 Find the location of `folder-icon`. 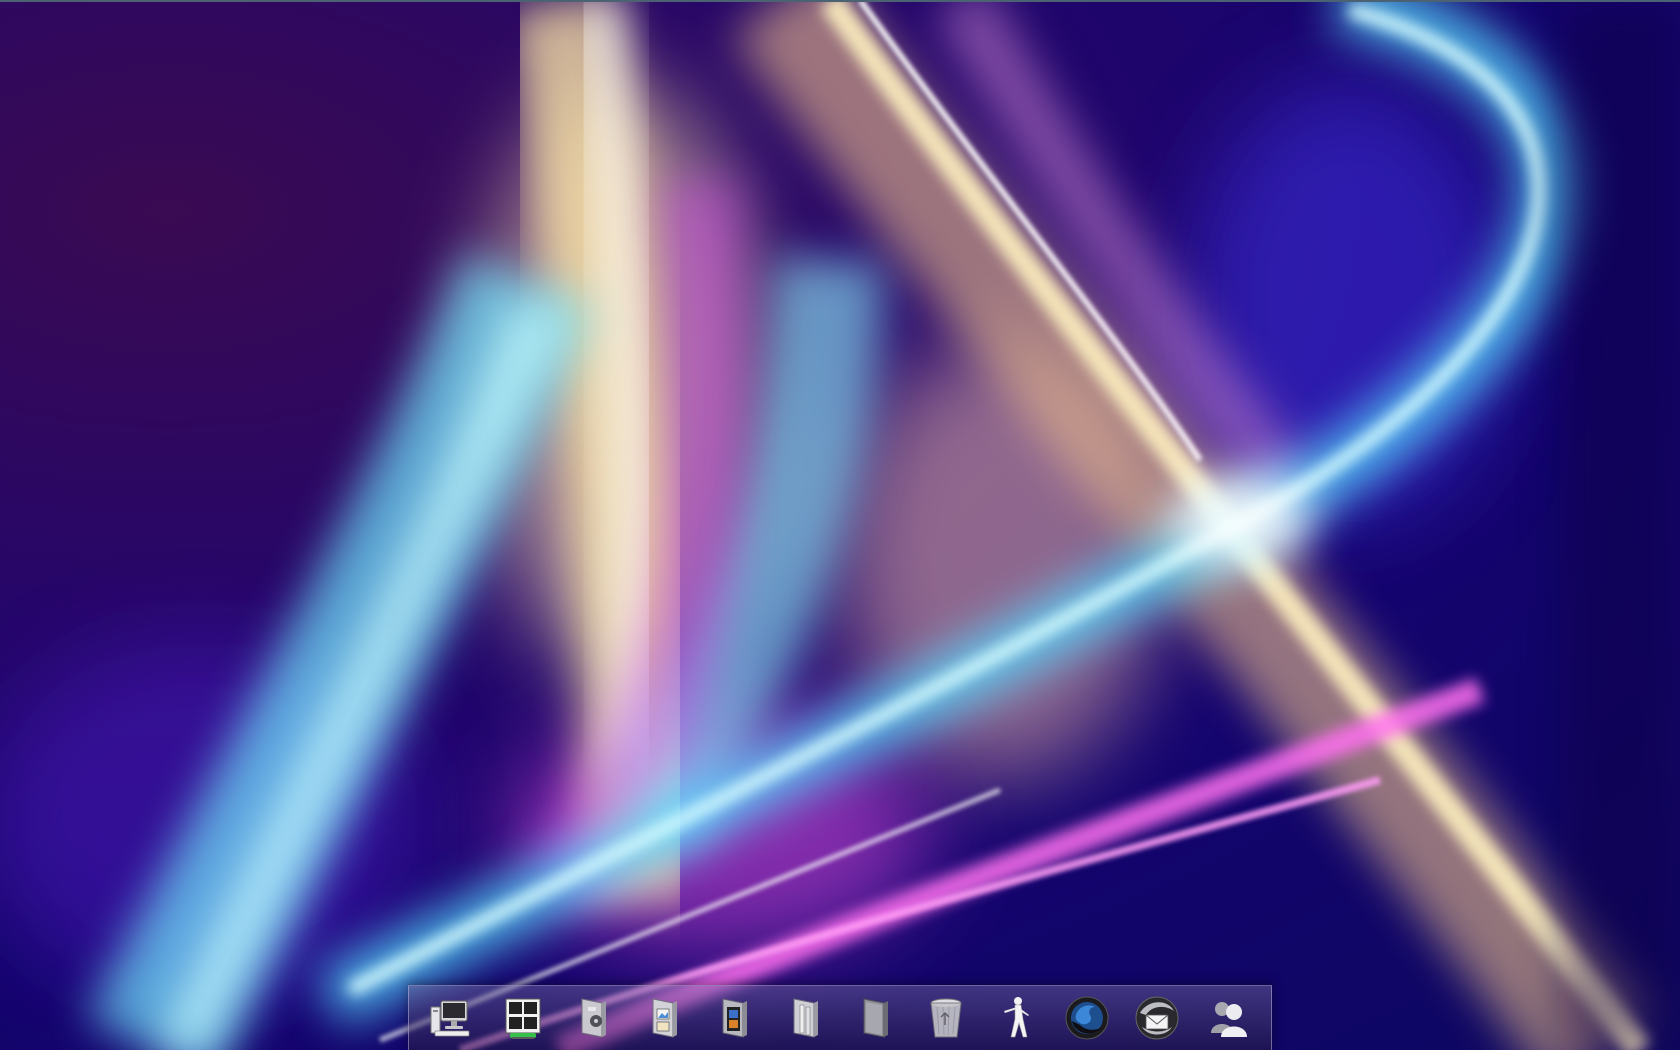

folder-icon is located at coordinates (876, 1018).